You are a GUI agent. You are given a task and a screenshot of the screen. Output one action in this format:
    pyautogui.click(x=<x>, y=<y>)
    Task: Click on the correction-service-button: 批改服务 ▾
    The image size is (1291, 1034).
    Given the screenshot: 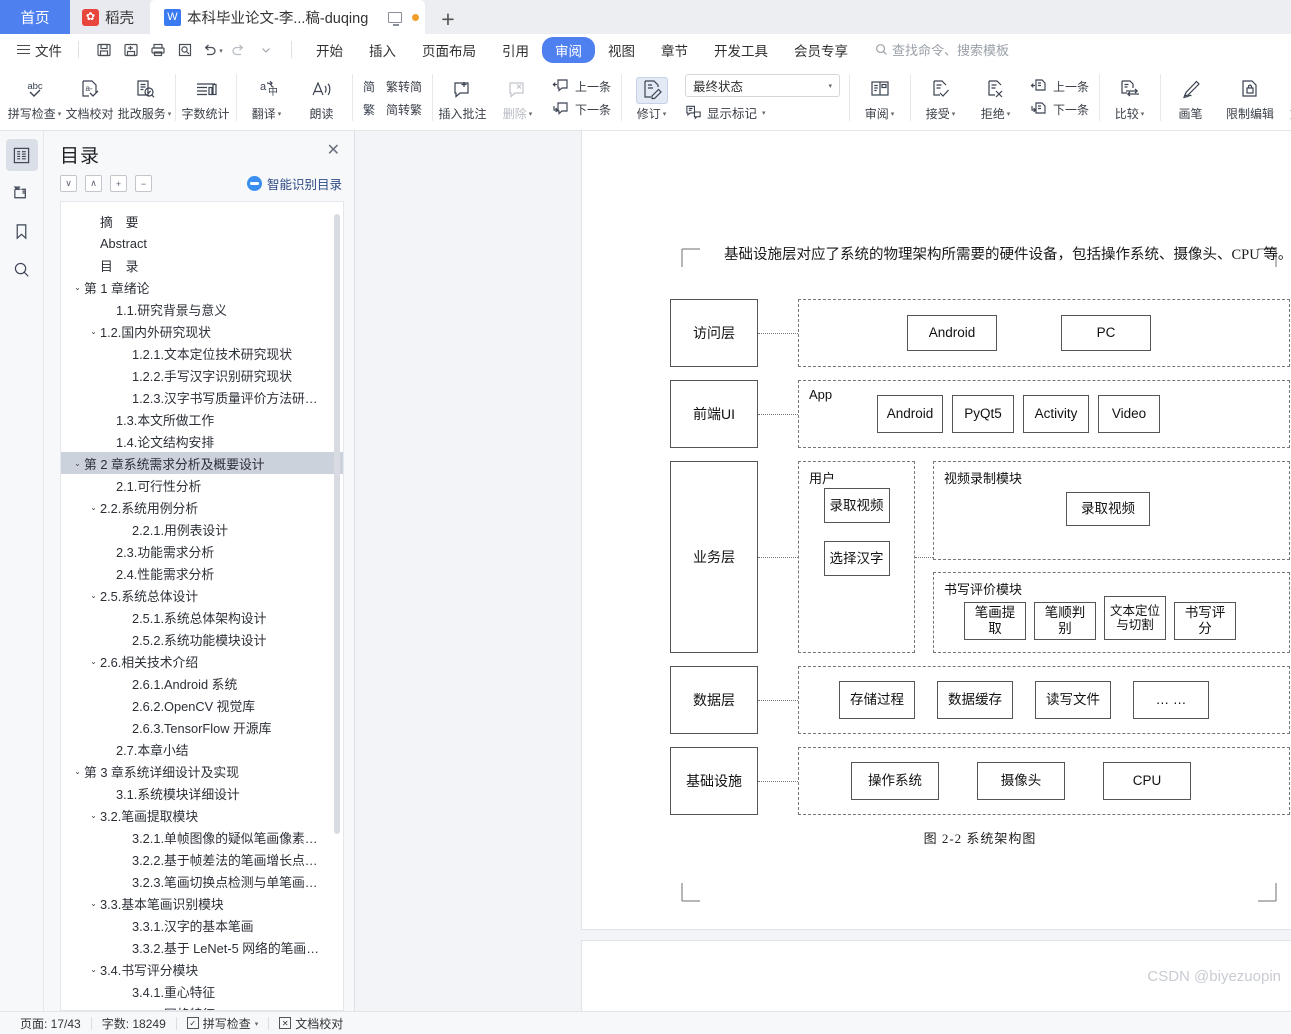 What is the action you would take?
    pyautogui.click(x=144, y=97)
    